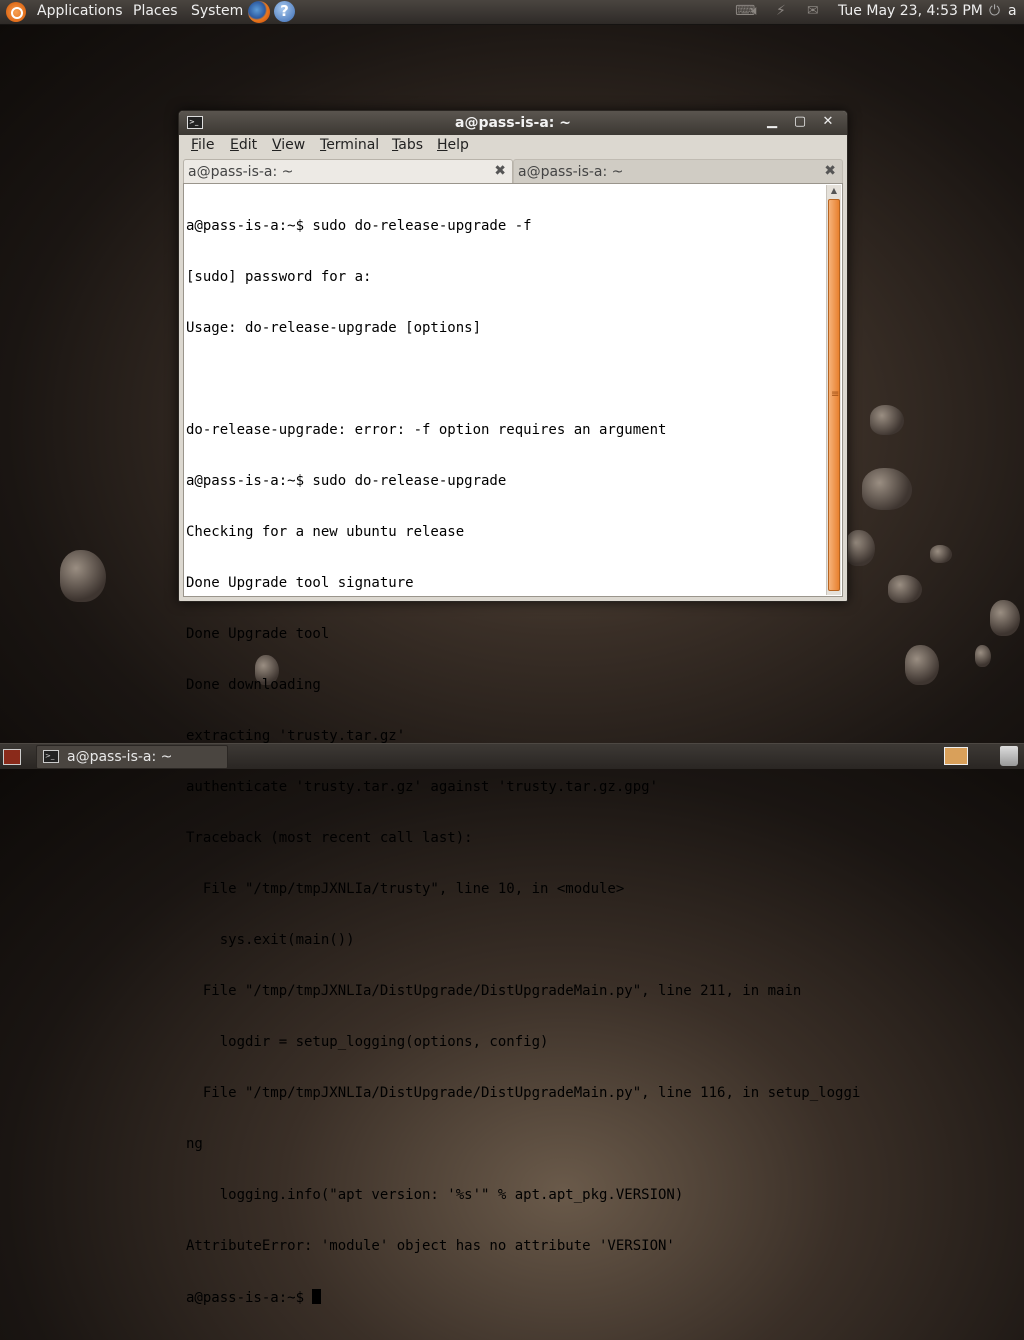 Image resolution: width=1024 pixels, height=1340 pixels. I want to click on taskbar-window-button: >_ a@pass-is-a: ~, so click(132, 757).